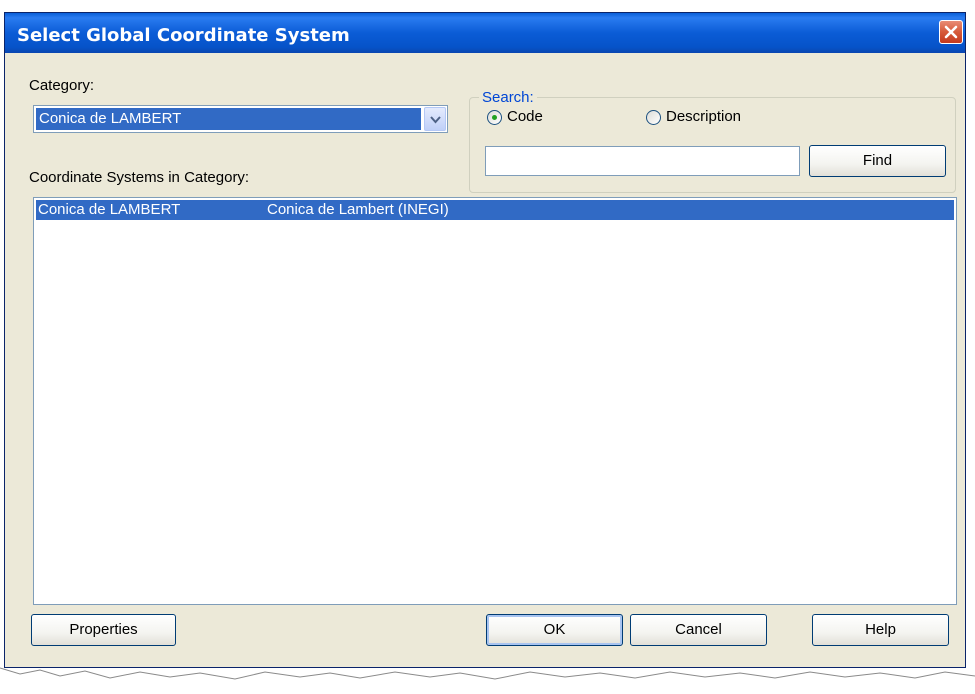 This screenshot has height=694, width=975. Describe the element at coordinates (62, 85) in the screenshot. I see `category-label: Category:` at that location.